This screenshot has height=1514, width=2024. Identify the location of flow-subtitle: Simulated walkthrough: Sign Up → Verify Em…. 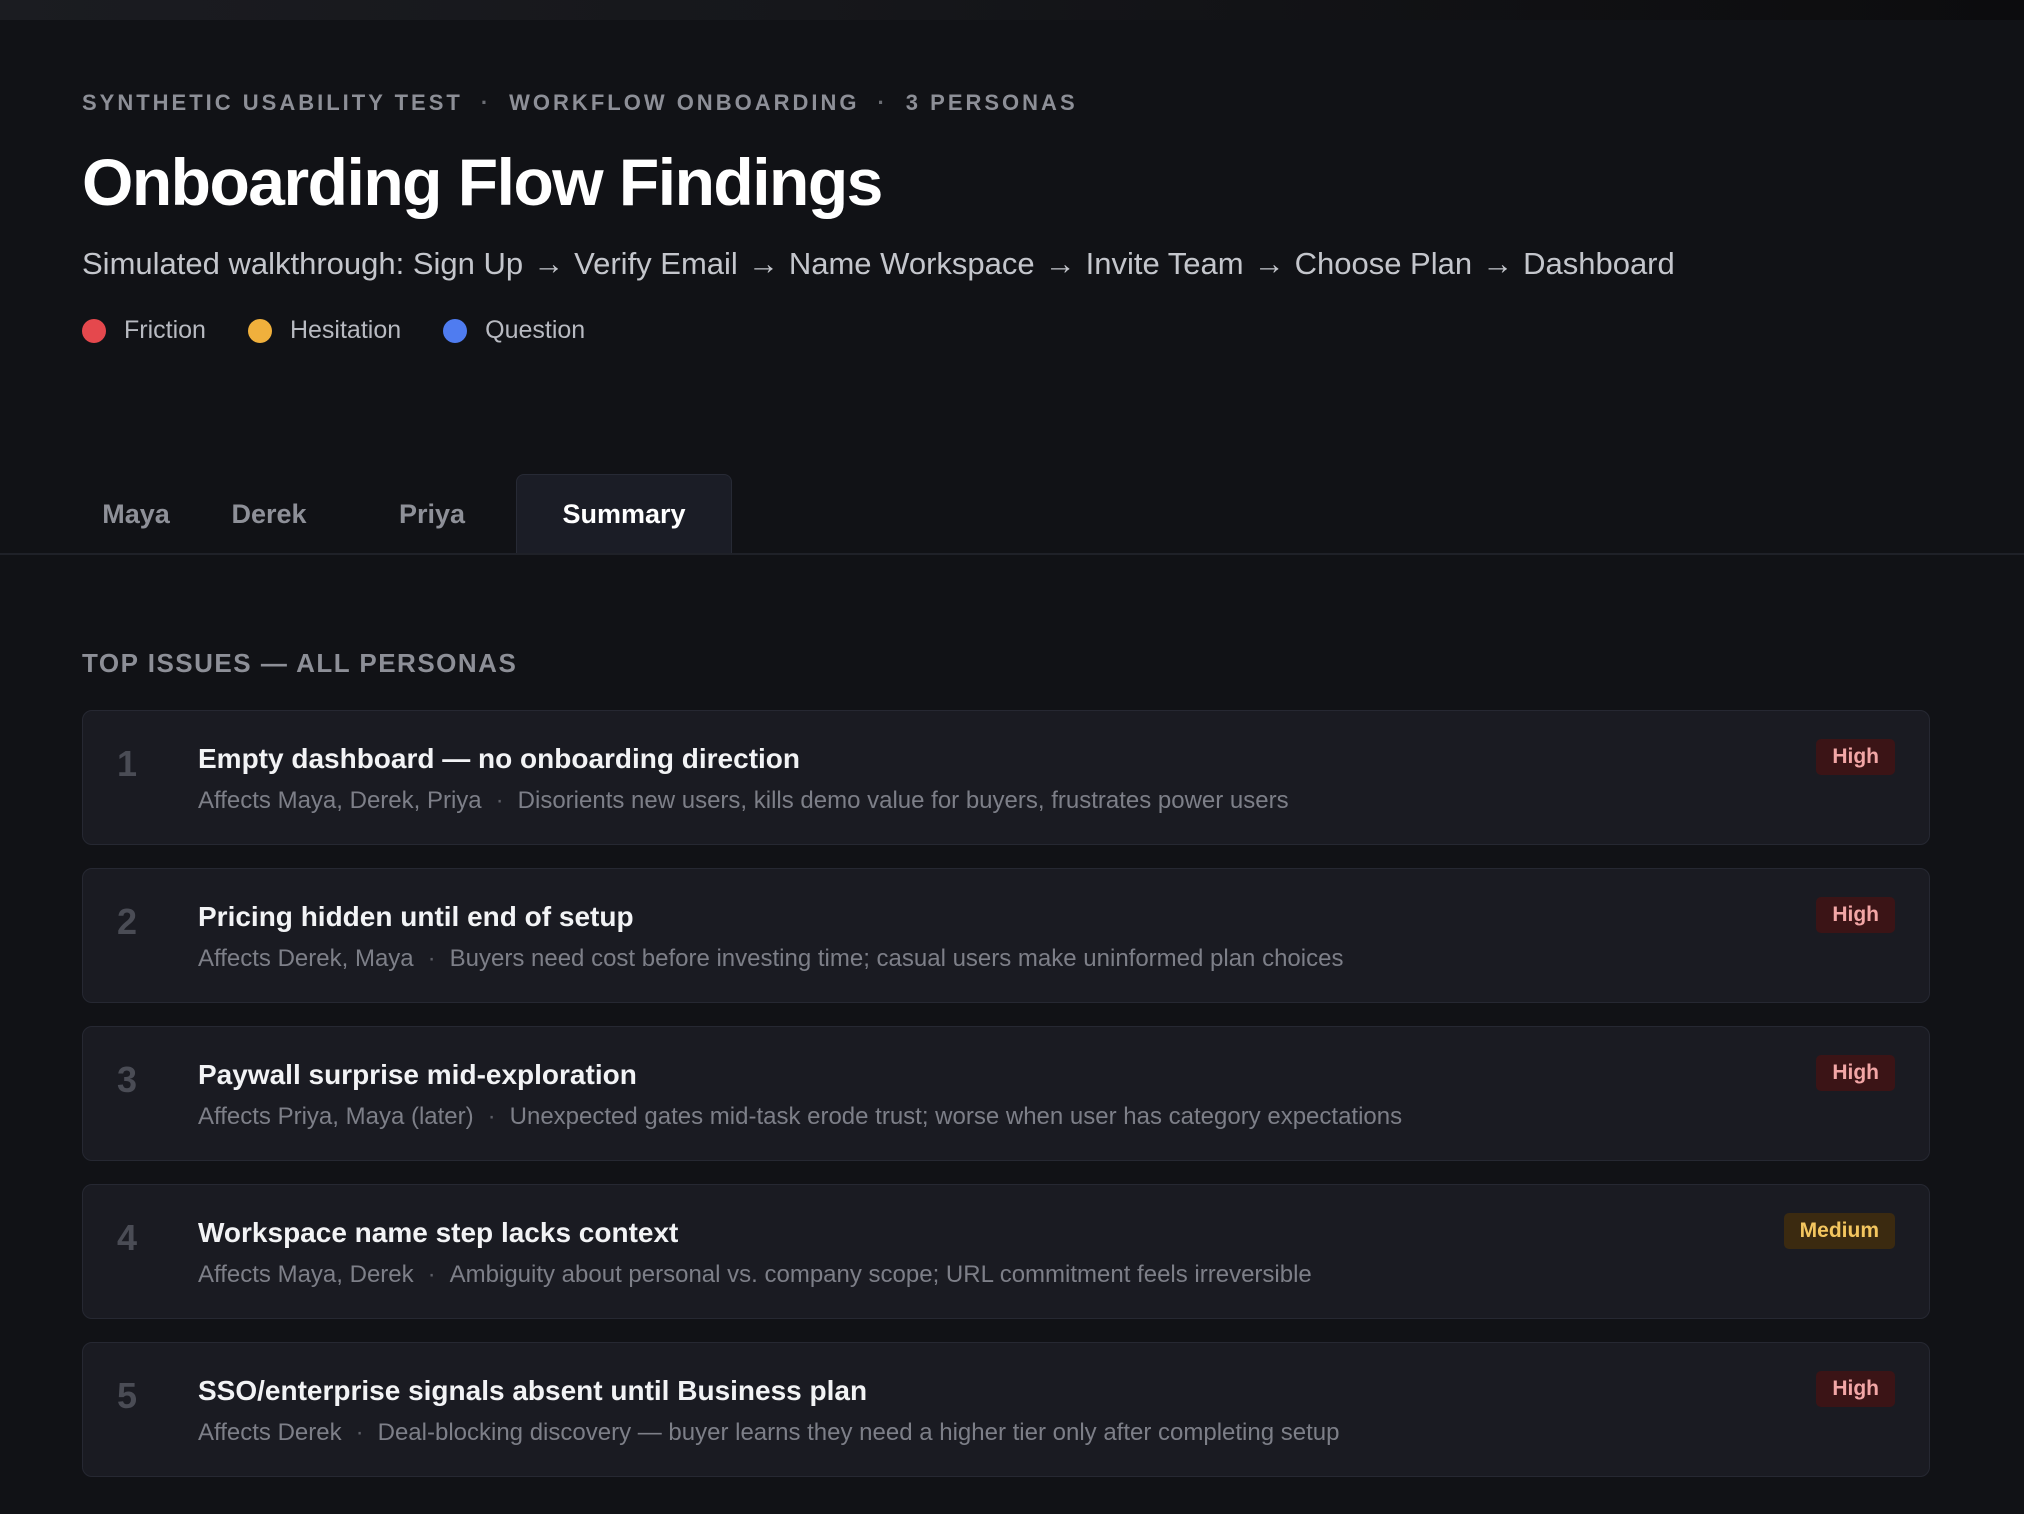
(878, 264).